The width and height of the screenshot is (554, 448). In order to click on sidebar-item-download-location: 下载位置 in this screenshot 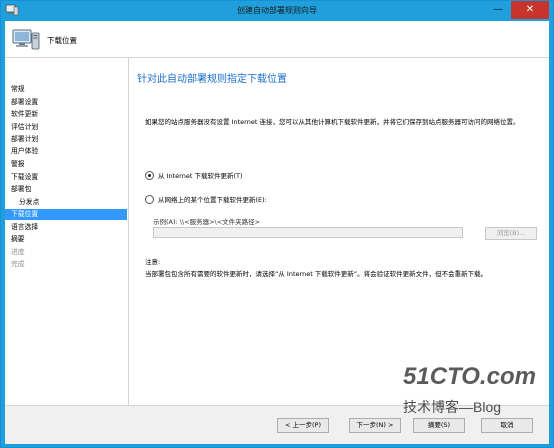, I will do `click(66, 214)`.